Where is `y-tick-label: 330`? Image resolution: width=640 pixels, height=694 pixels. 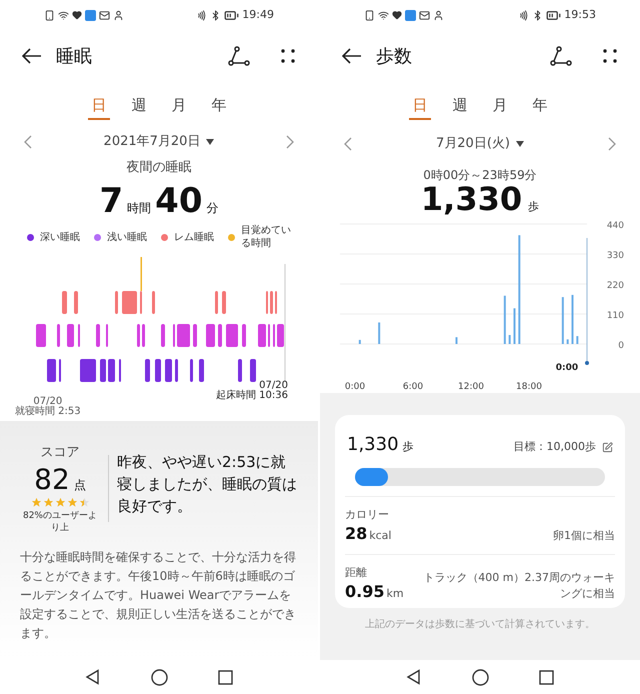 y-tick-label: 330 is located at coordinates (615, 256).